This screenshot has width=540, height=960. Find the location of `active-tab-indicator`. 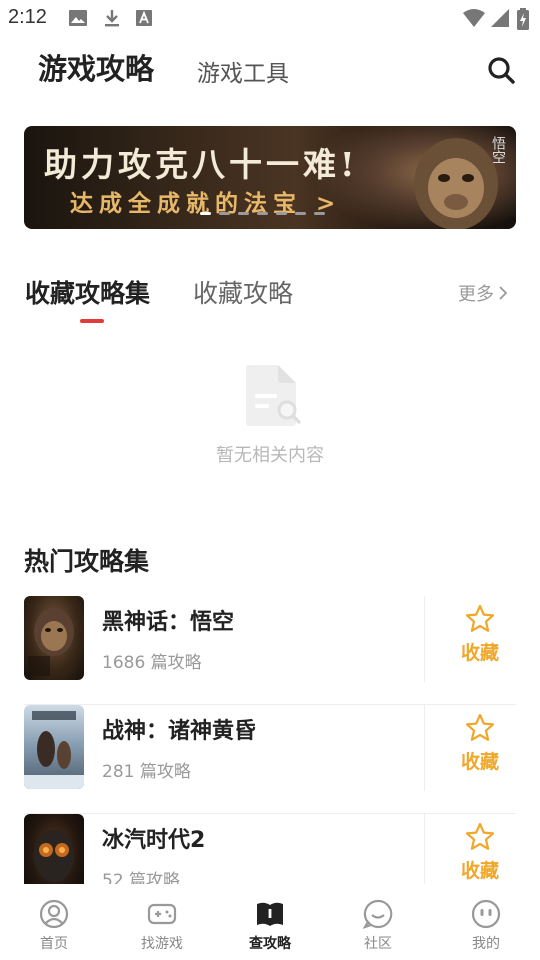

active-tab-indicator is located at coordinates (92, 321).